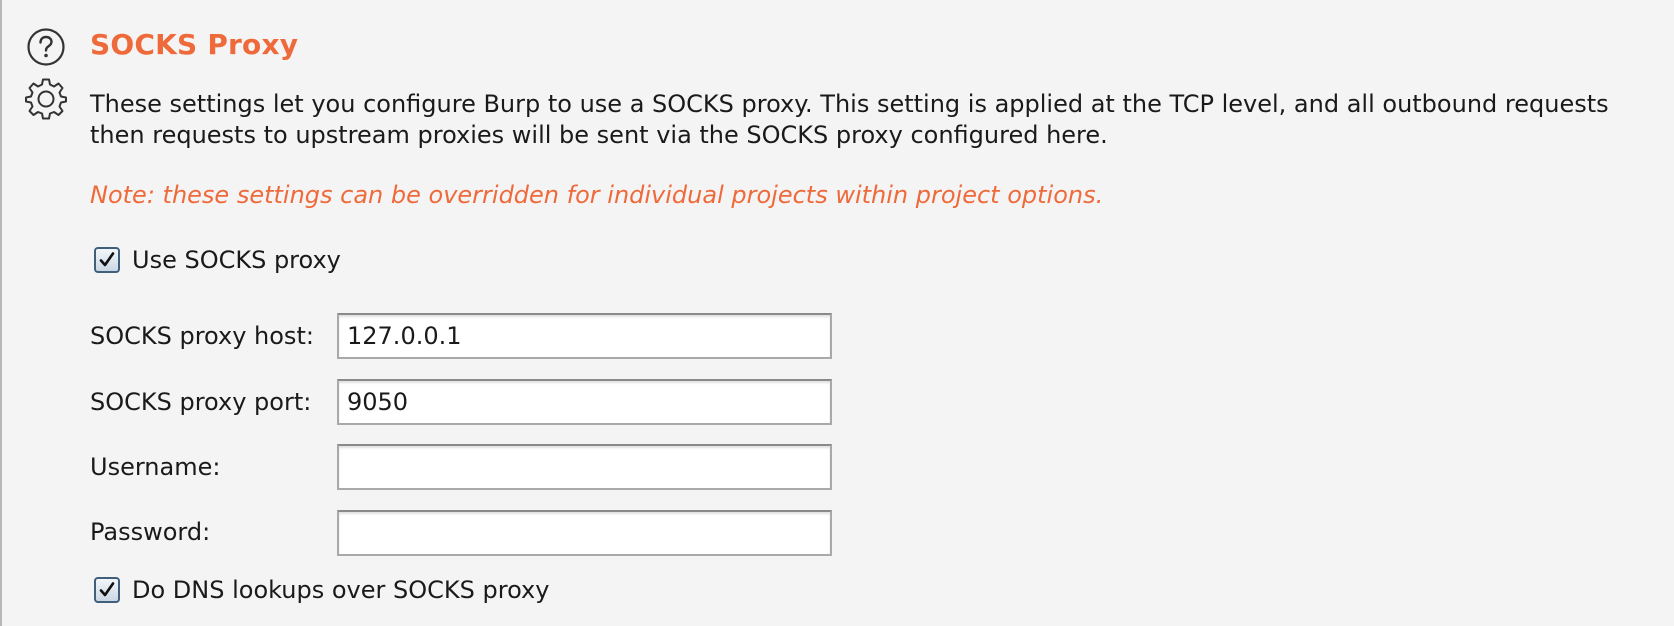  I want to click on password-input, so click(584, 533).